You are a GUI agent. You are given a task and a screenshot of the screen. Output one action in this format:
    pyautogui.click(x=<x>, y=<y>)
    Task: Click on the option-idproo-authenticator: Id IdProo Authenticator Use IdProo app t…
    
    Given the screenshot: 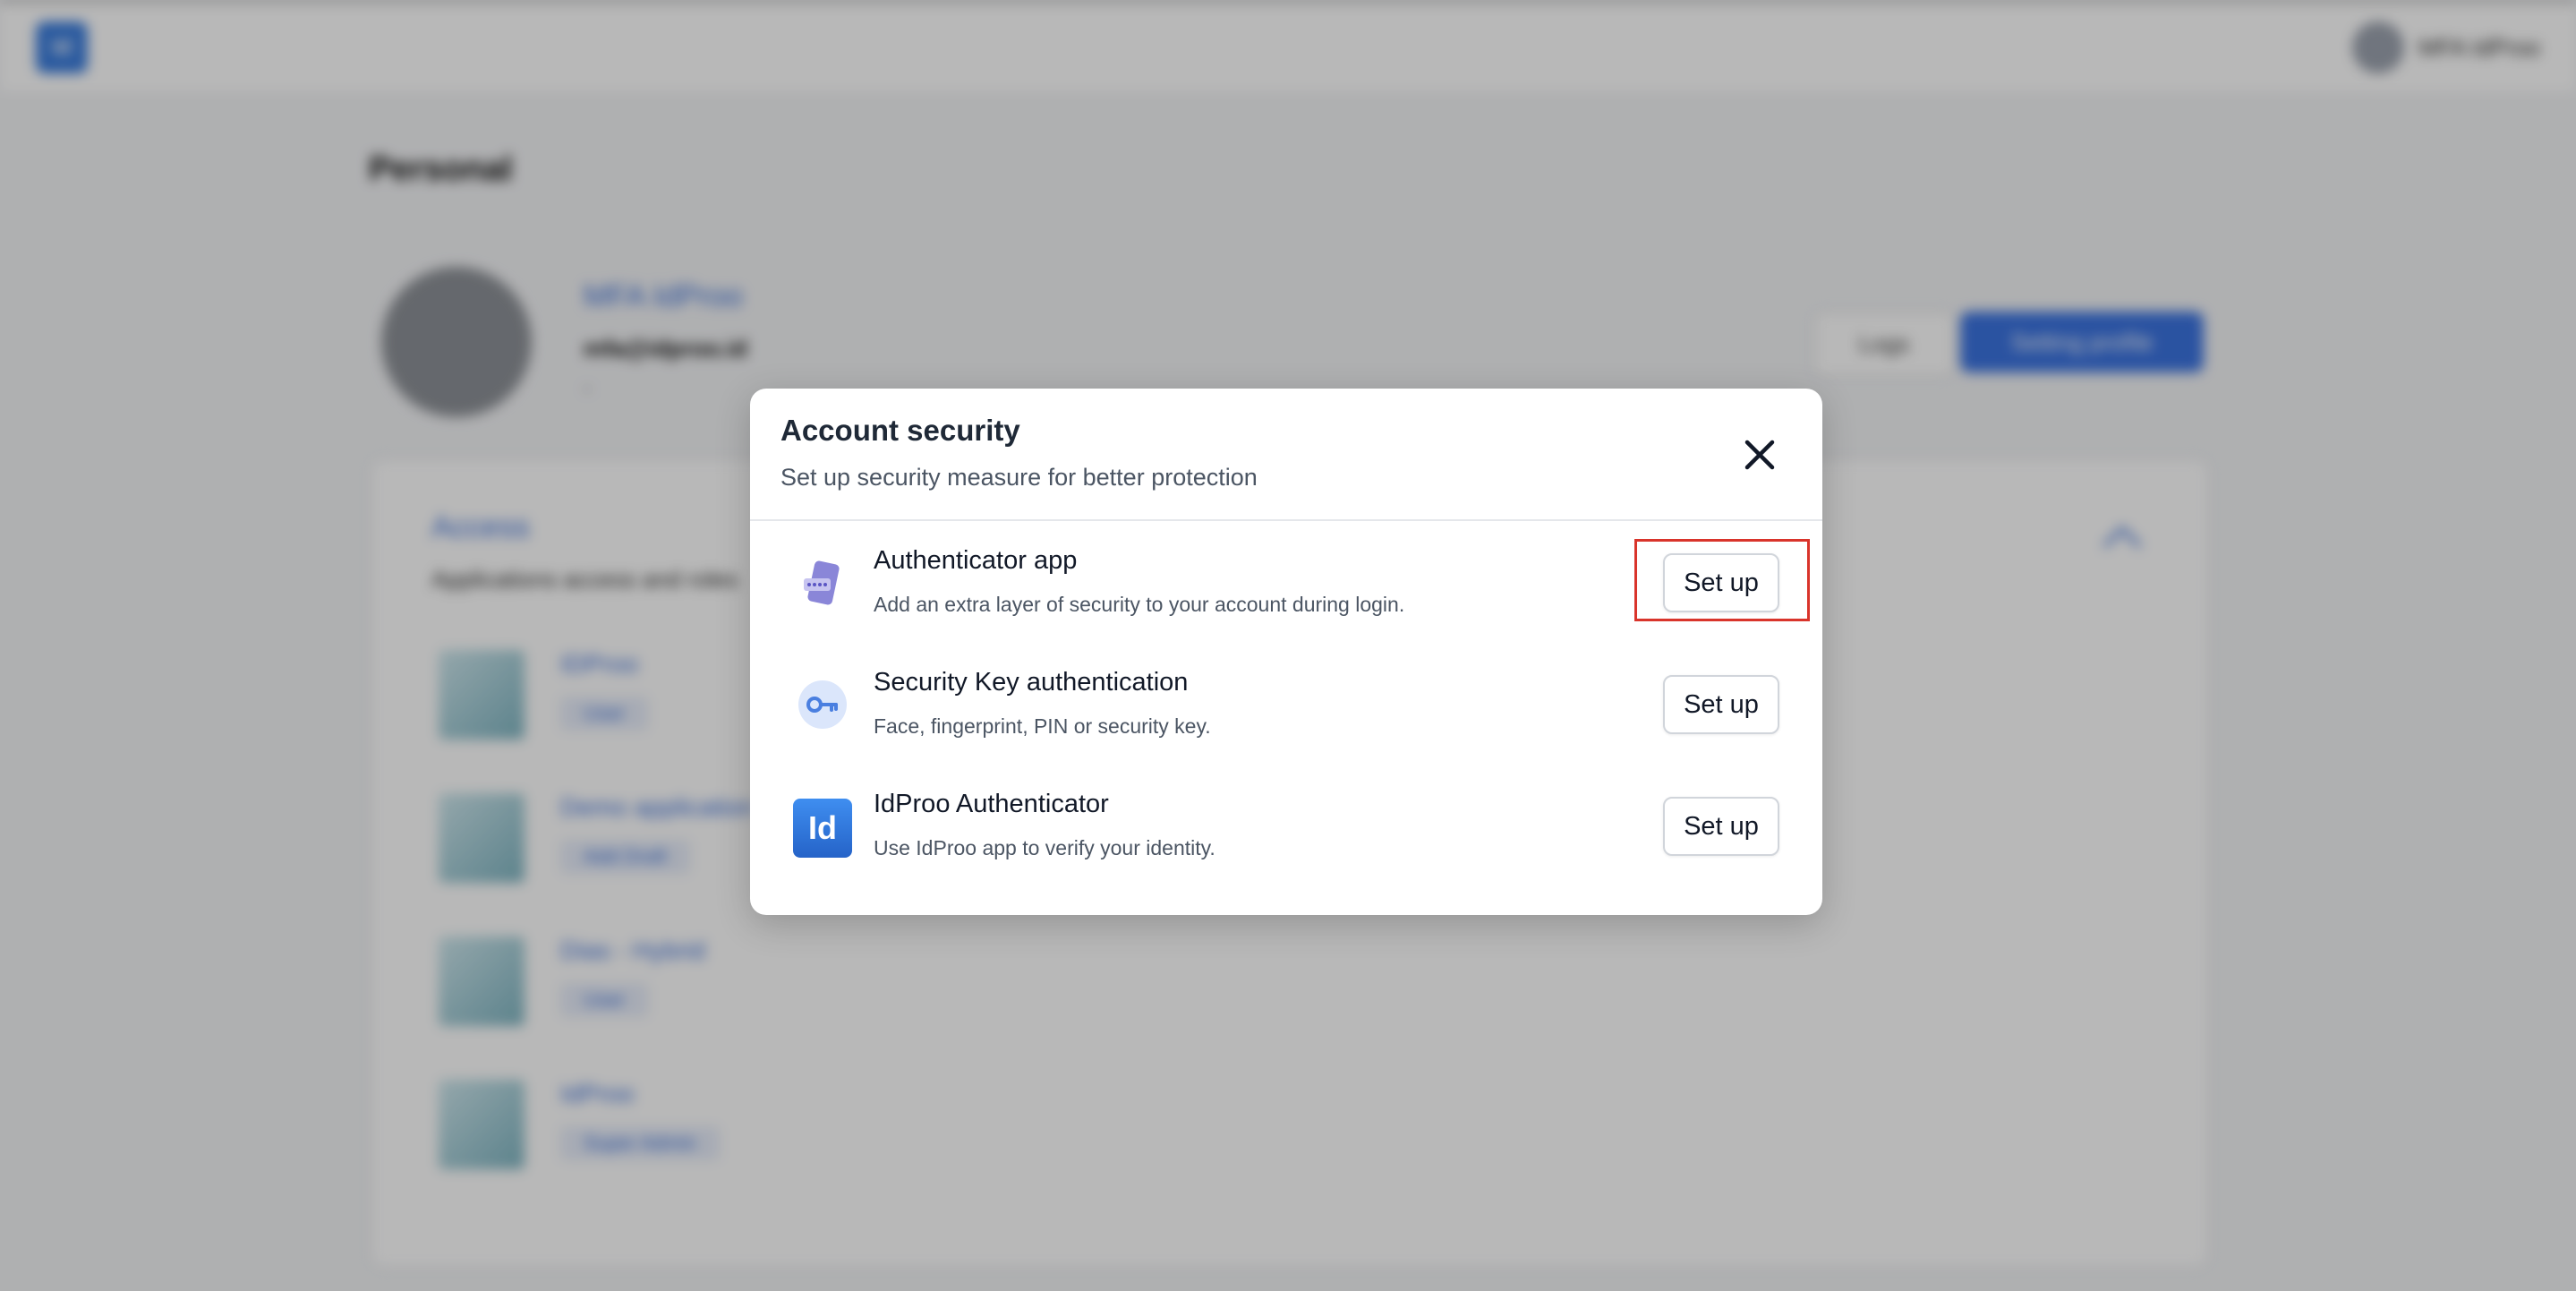 What is the action you would take?
    pyautogui.click(x=1286, y=836)
    